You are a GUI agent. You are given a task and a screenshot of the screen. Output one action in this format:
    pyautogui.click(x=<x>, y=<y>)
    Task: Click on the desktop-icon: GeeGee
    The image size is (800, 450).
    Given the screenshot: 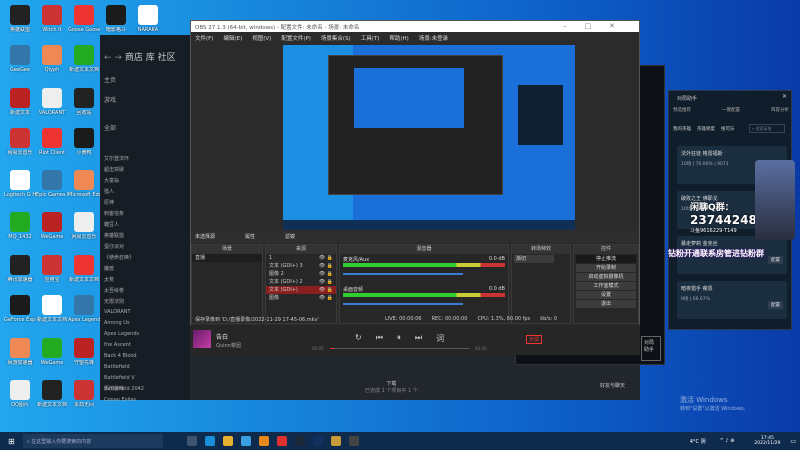 What is the action you would take?
    pyautogui.click(x=20, y=59)
    